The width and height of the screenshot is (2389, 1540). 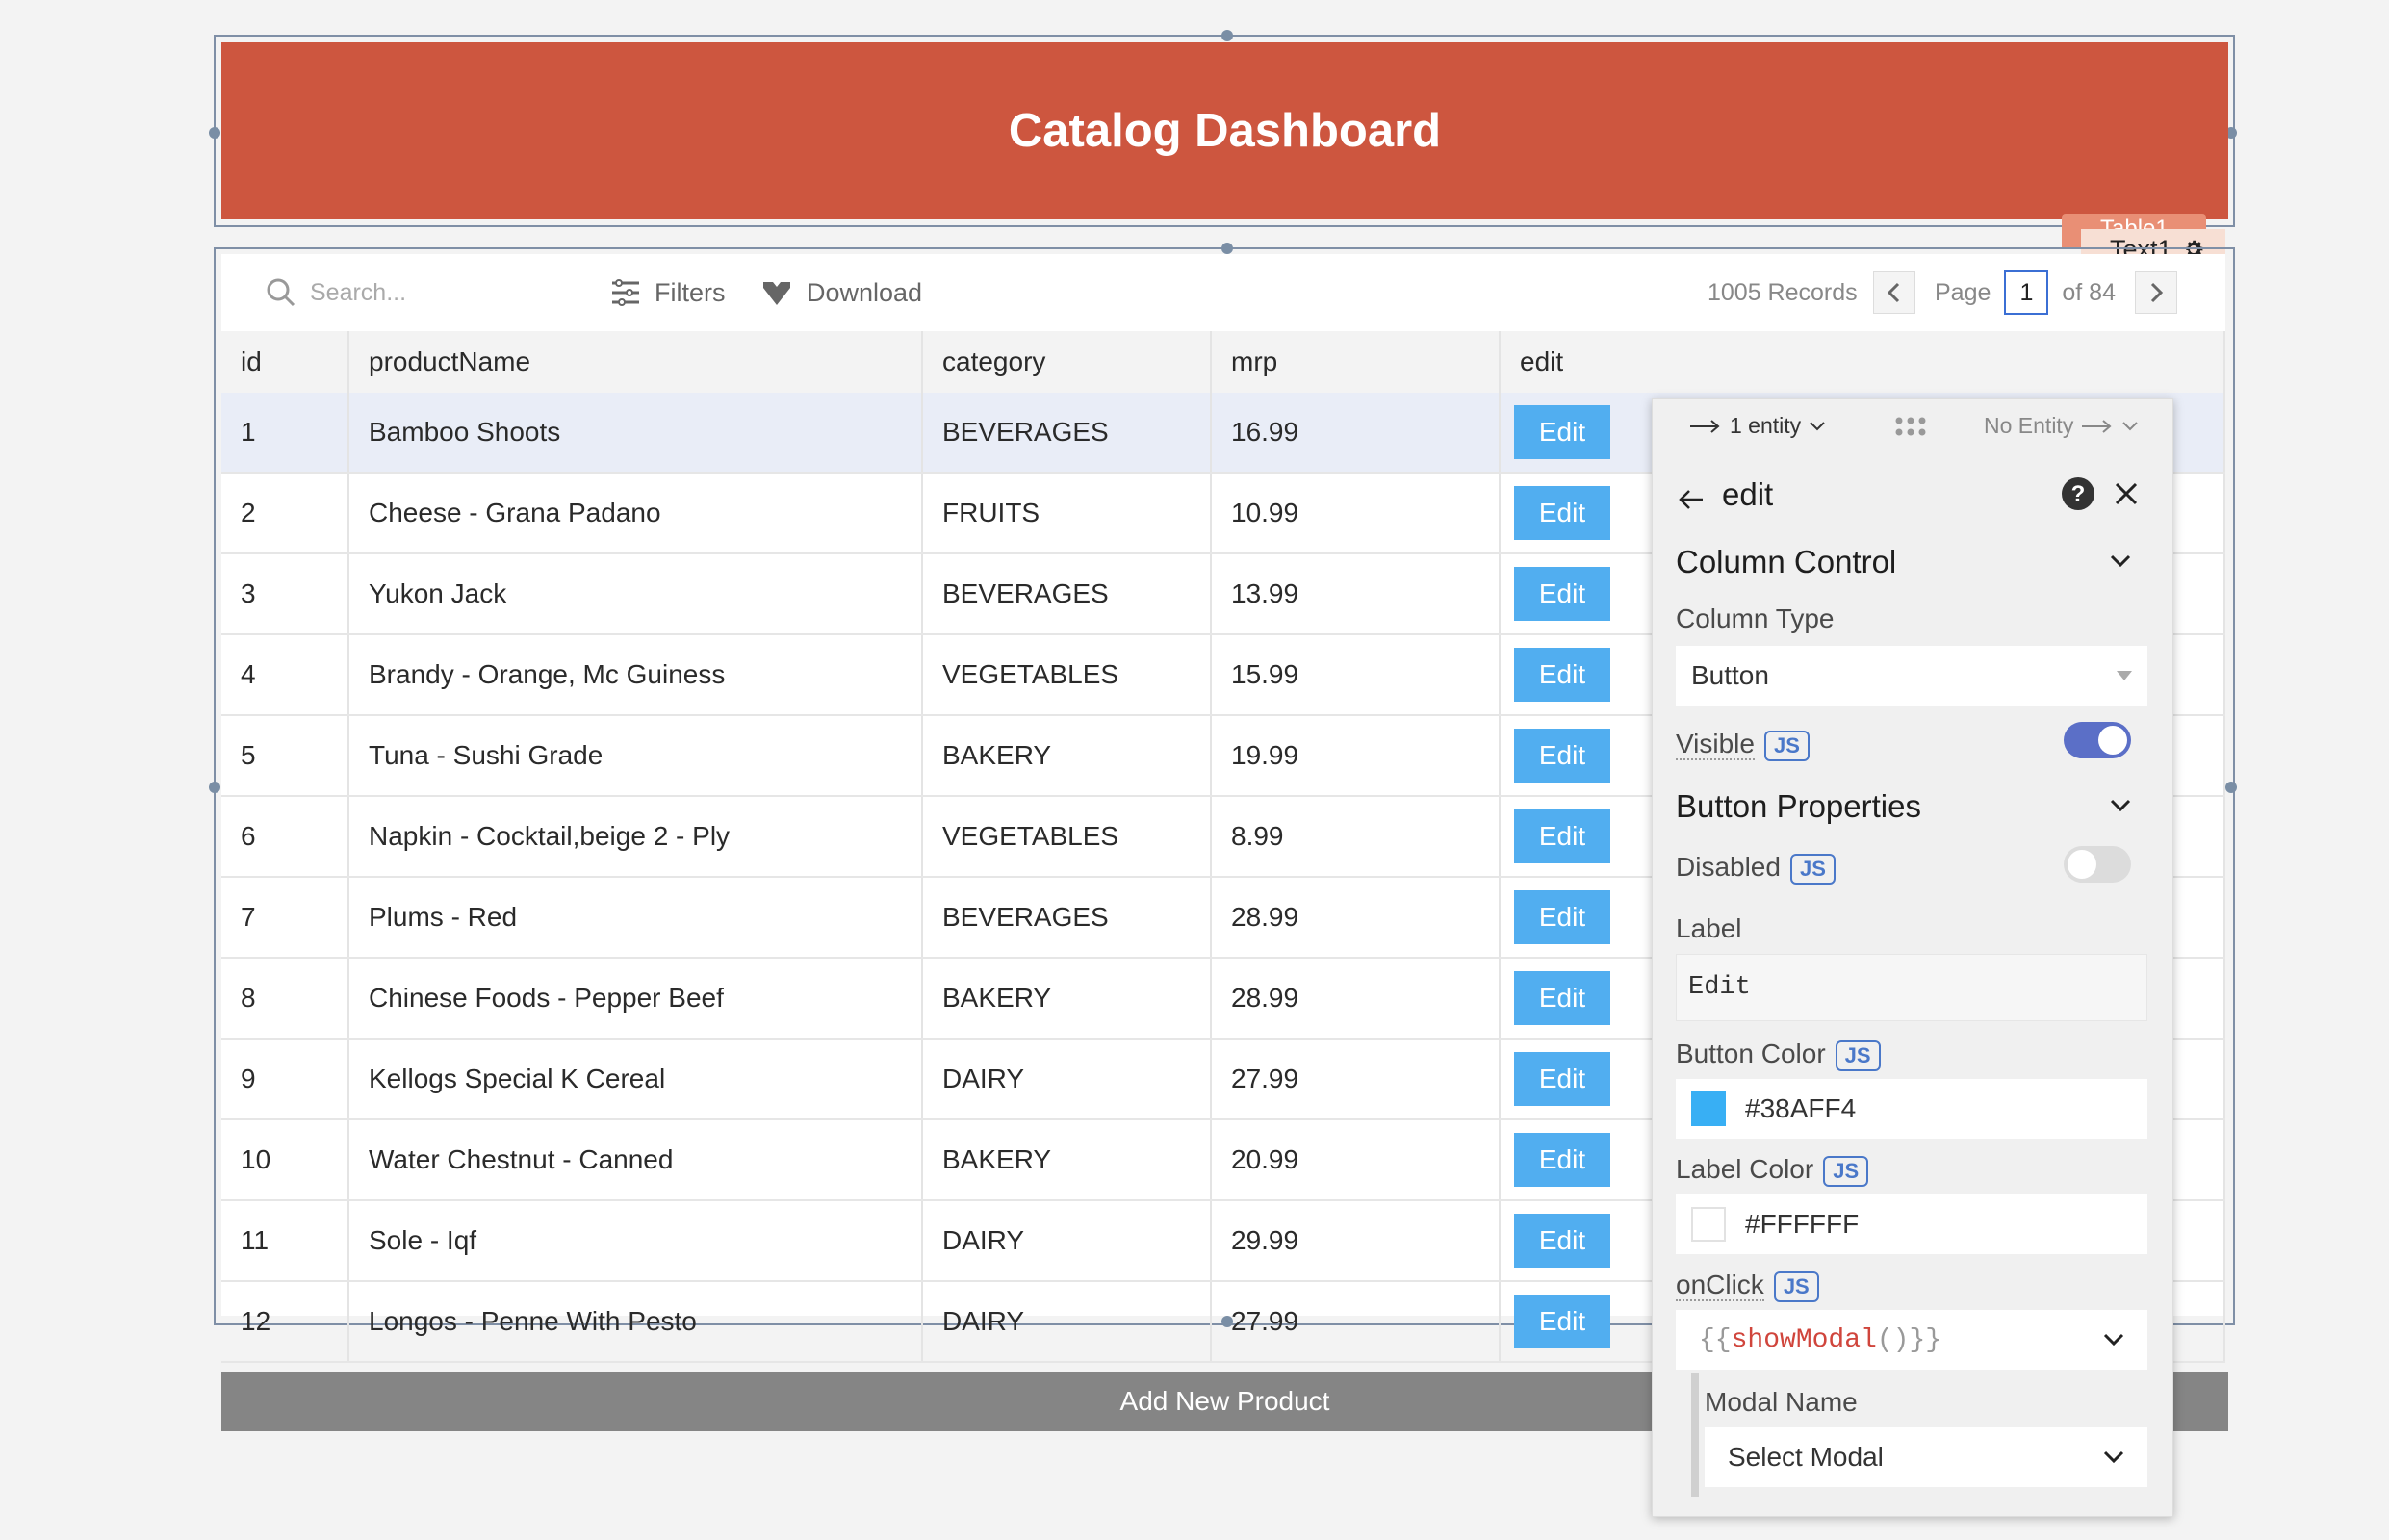 What do you see at coordinates (1356, 513) in the screenshot?
I see `cell-mrp: 10.99` at bounding box center [1356, 513].